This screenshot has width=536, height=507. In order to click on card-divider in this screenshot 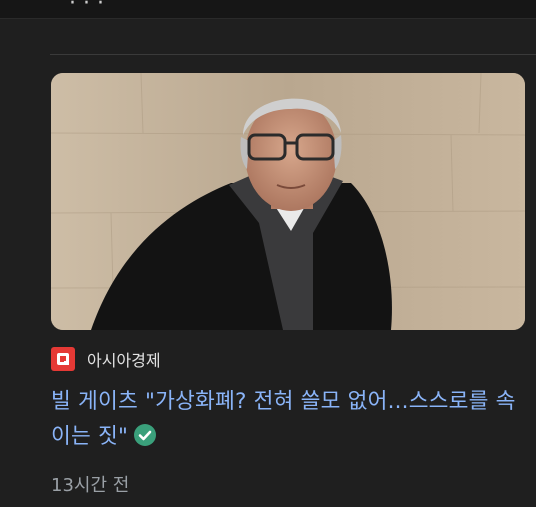, I will do `click(293, 54)`.